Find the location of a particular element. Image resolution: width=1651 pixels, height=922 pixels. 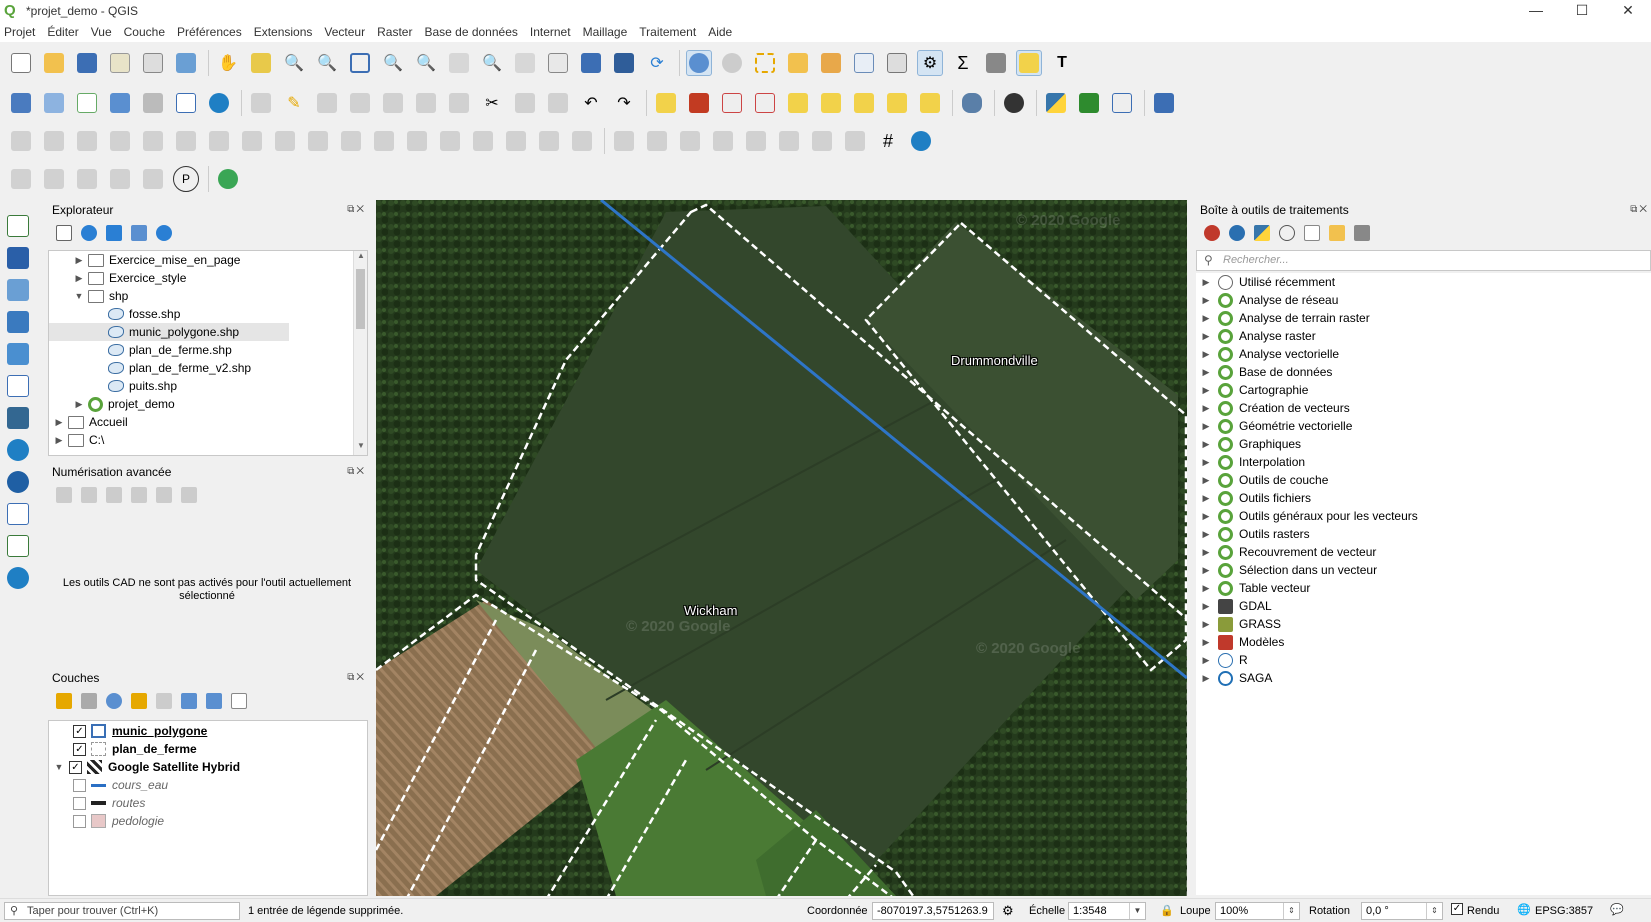

processing-provider-row: ▶ Modèles is located at coordinates (1423, 642).